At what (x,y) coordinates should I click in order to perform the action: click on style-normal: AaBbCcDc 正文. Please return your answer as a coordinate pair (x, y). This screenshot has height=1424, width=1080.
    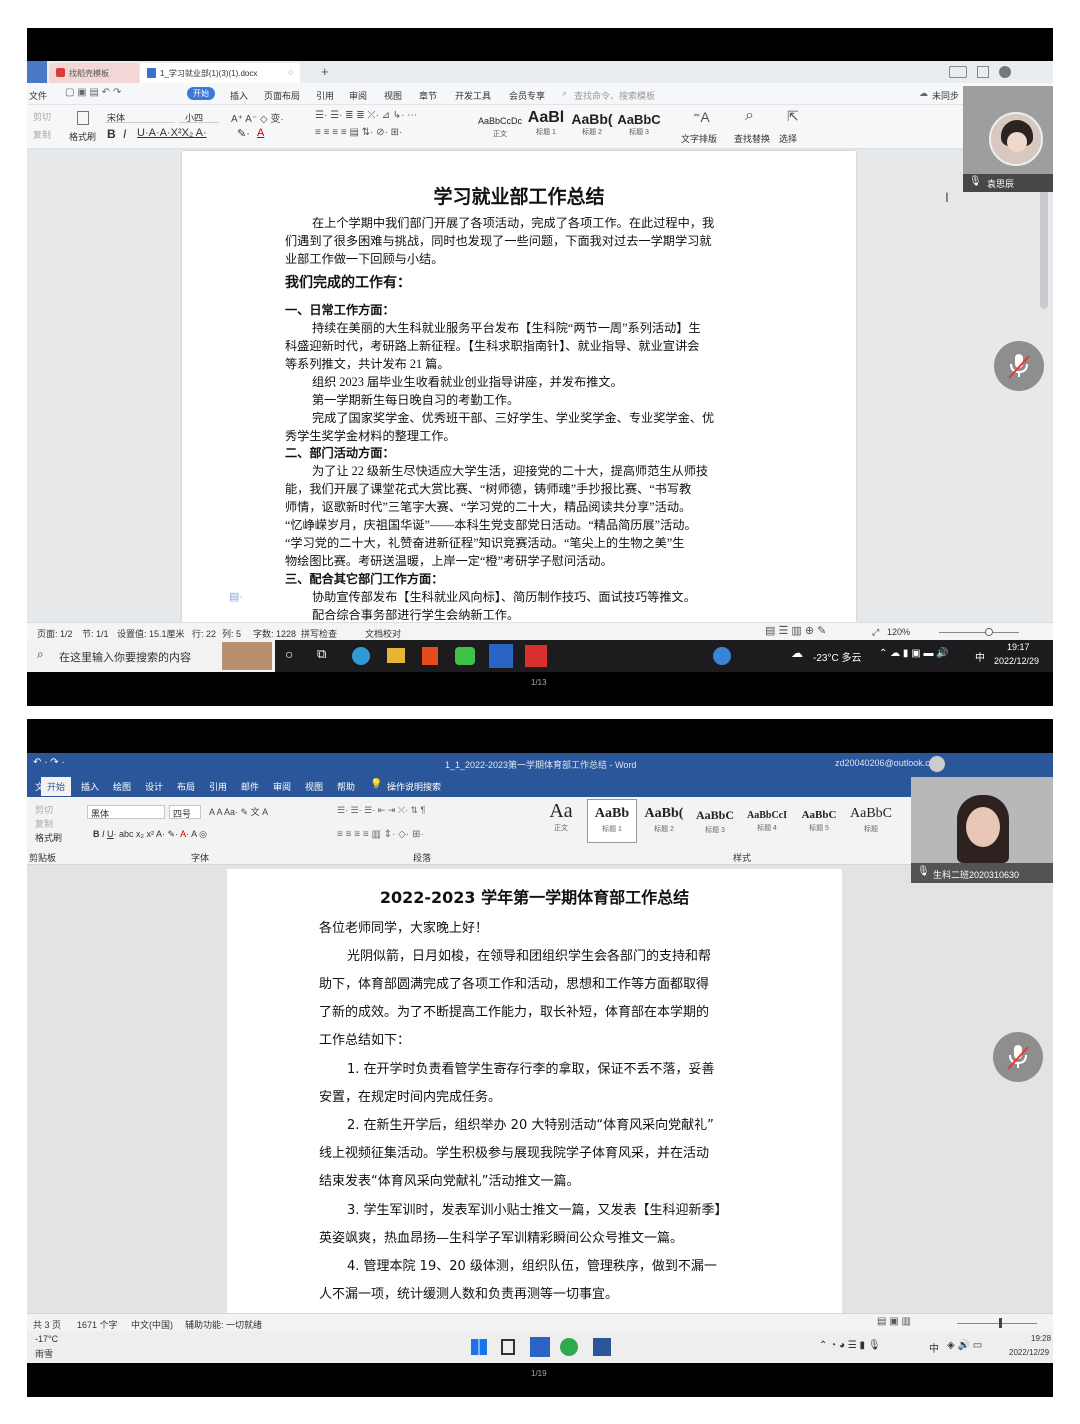
    Looking at the image, I should click on (500, 127).